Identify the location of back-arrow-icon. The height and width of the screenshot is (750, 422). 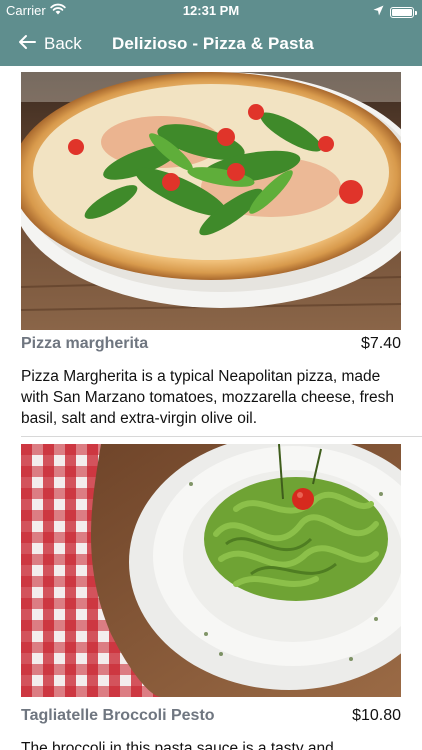
(27, 44).